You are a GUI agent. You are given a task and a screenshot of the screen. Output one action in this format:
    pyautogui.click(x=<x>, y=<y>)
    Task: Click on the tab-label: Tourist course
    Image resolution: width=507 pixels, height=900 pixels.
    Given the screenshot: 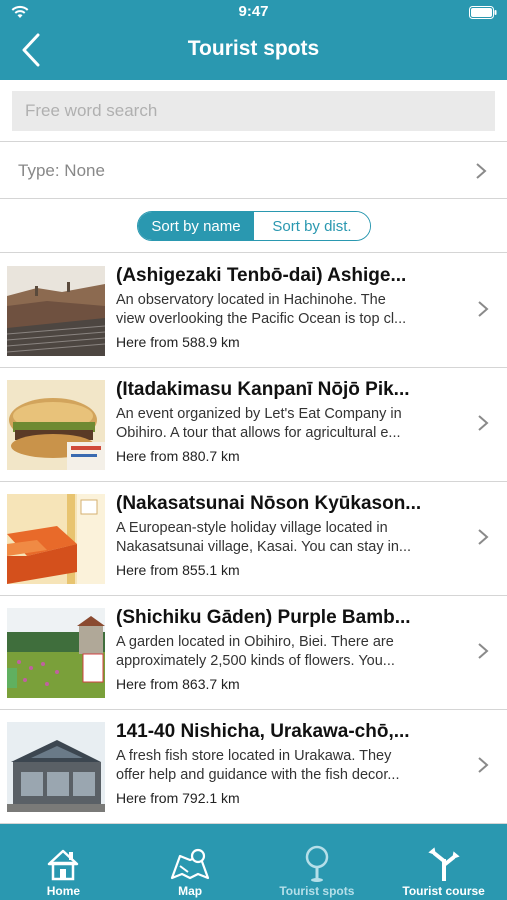 What is the action you would take?
    pyautogui.click(x=443, y=891)
    